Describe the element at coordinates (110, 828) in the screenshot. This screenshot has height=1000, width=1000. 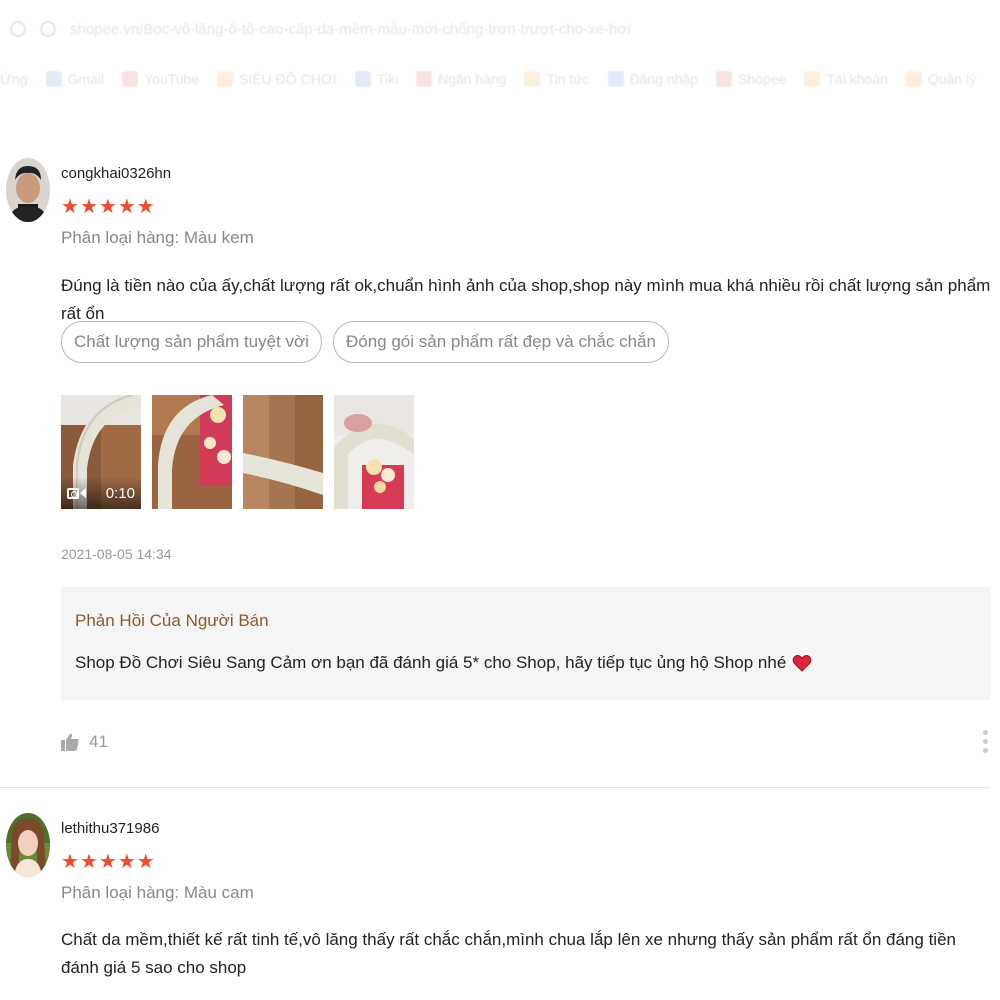
I see `reviewer-username: lethithu371986` at that location.